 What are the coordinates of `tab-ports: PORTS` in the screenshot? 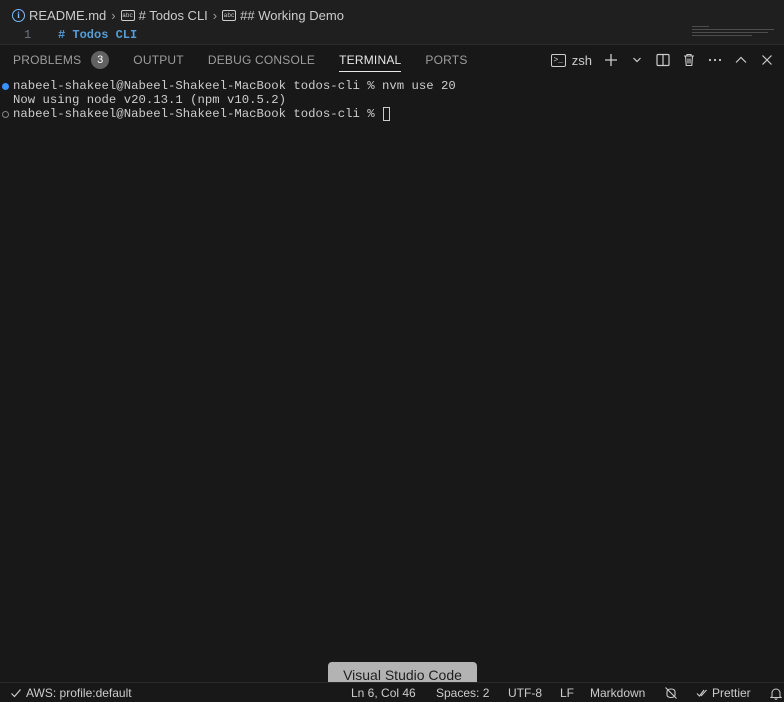 It's located at (446, 60).